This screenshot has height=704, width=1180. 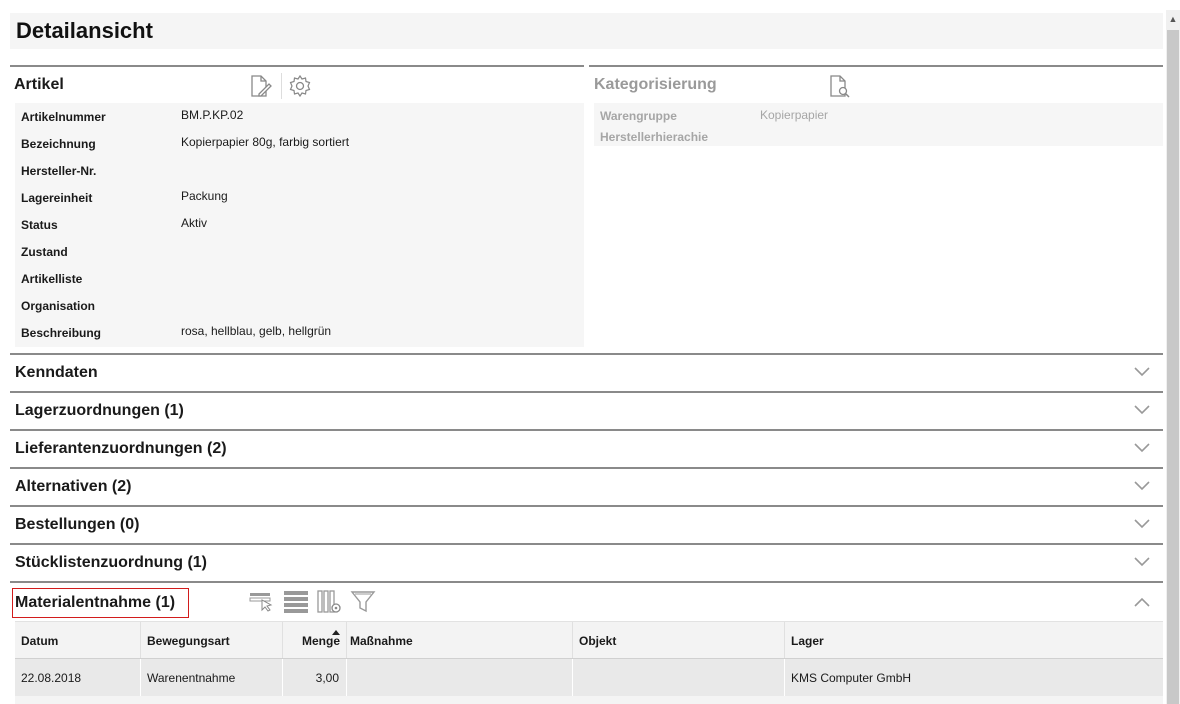 I want to click on column-header-objekt: Objekt, so click(x=679, y=640).